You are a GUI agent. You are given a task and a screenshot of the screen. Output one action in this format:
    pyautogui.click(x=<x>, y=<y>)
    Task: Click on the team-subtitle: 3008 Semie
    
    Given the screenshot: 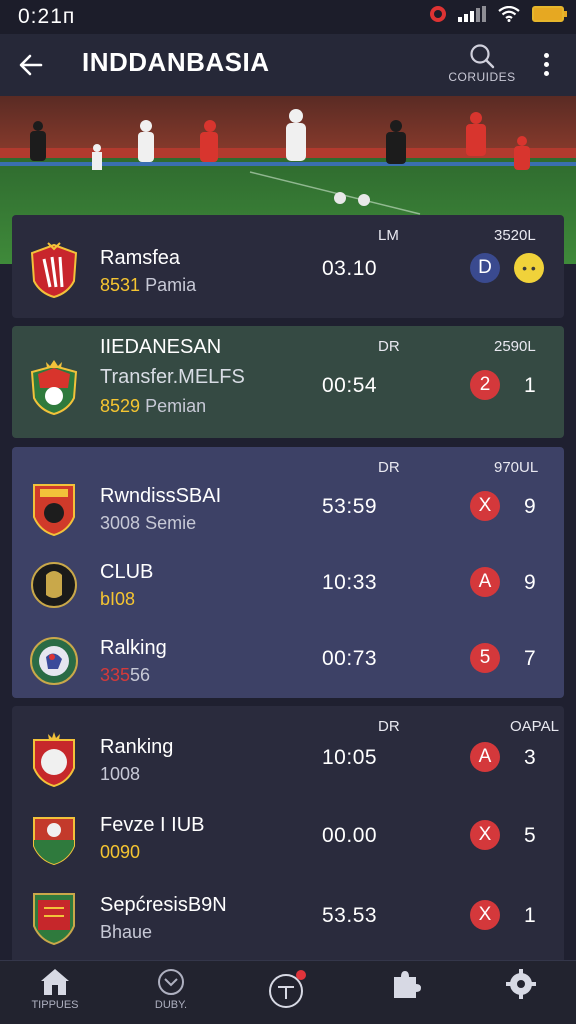 What is the action you would take?
    pyautogui.click(x=148, y=523)
    